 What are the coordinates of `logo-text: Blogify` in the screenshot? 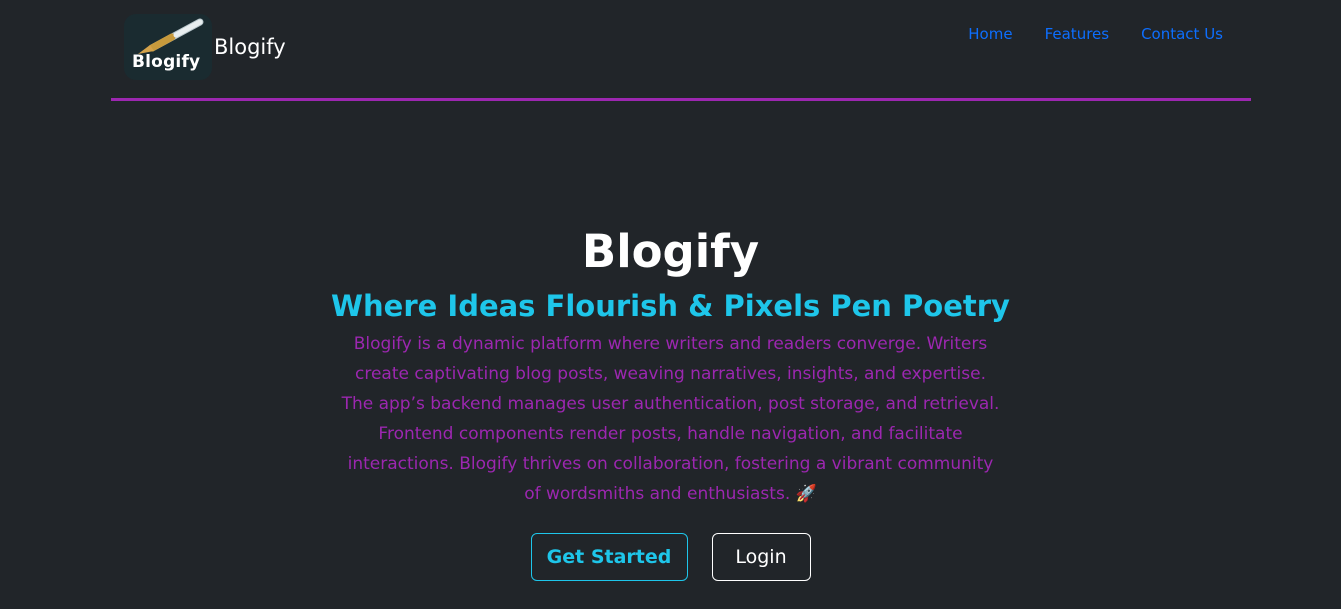 It's located at (166, 62).